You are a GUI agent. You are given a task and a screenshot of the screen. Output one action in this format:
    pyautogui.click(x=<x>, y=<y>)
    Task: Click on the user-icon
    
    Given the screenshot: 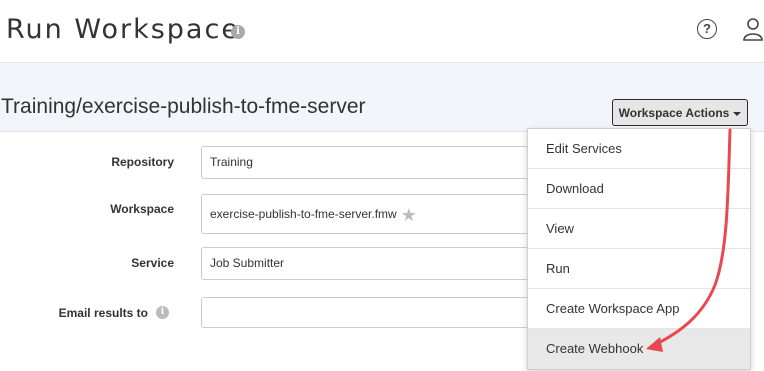 What is the action you would take?
    pyautogui.click(x=753, y=29)
    